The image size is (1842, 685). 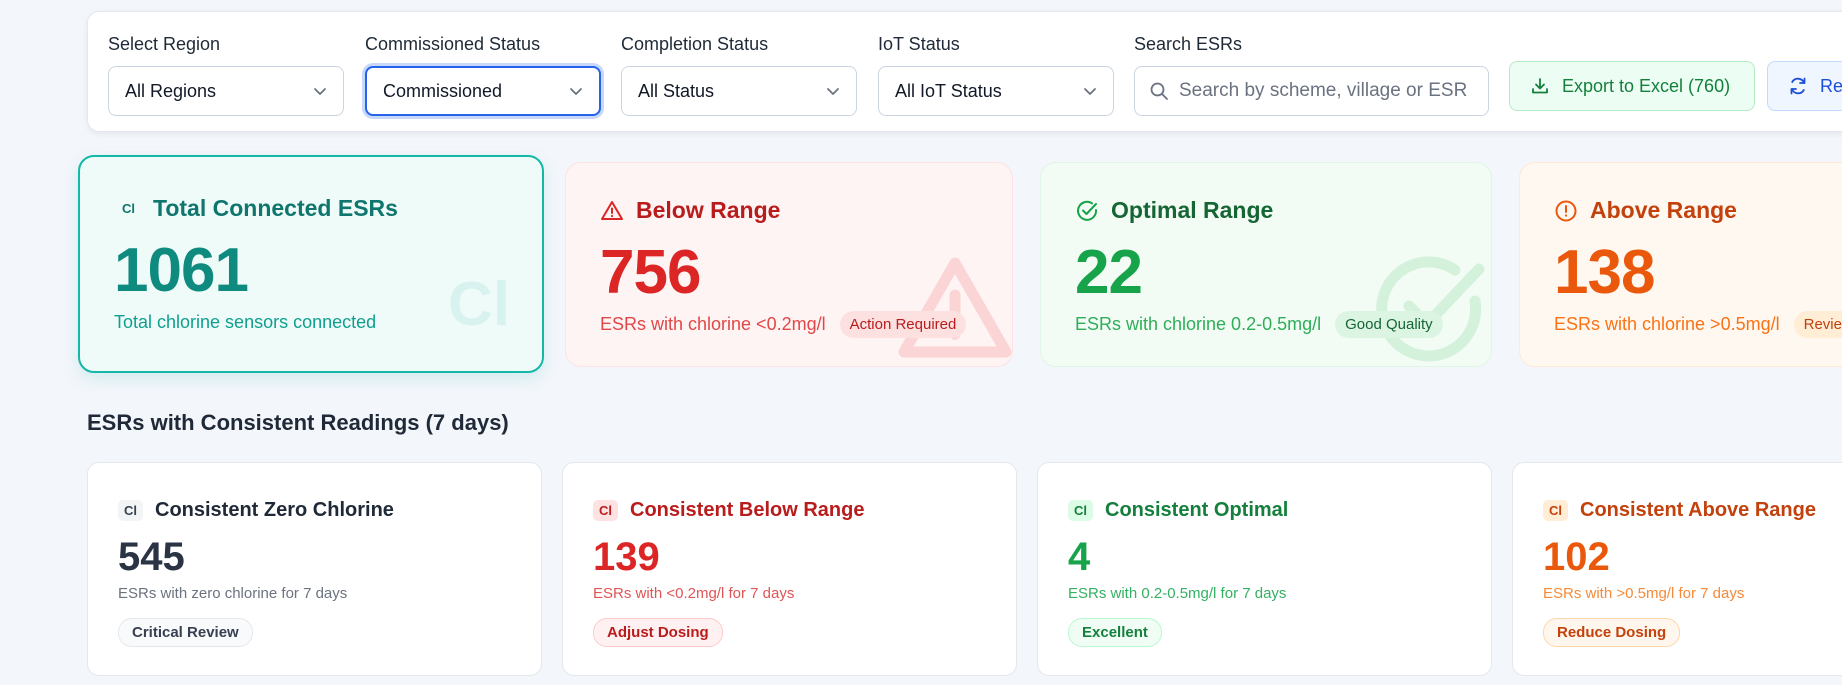 I want to click on consistent-zero-header: Cl Consistent Zero Chlorine, so click(x=256, y=510).